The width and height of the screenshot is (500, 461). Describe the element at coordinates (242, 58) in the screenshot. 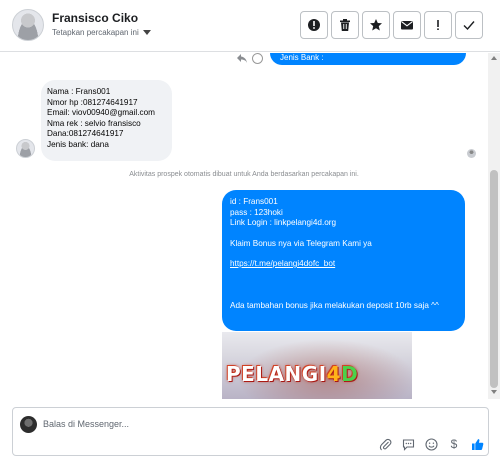

I see `reply-icon` at that location.